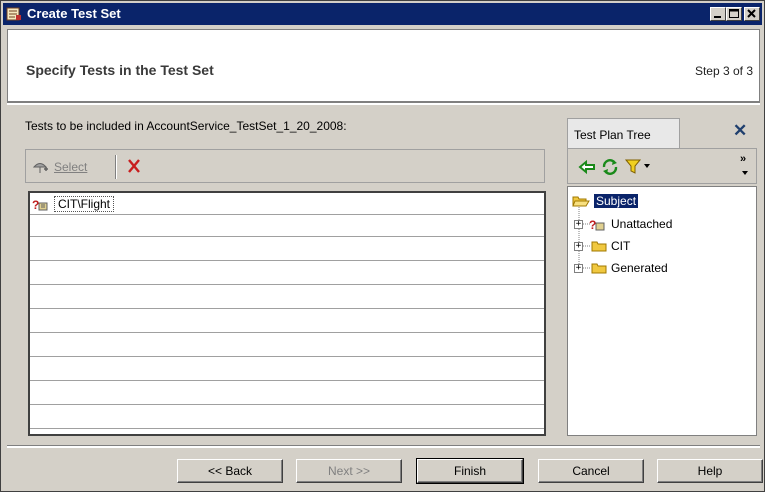 This screenshot has height=492, width=765. What do you see at coordinates (74, 13) in the screenshot?
I see `window-title: Create Test Set` at bounding box center [74, 13].